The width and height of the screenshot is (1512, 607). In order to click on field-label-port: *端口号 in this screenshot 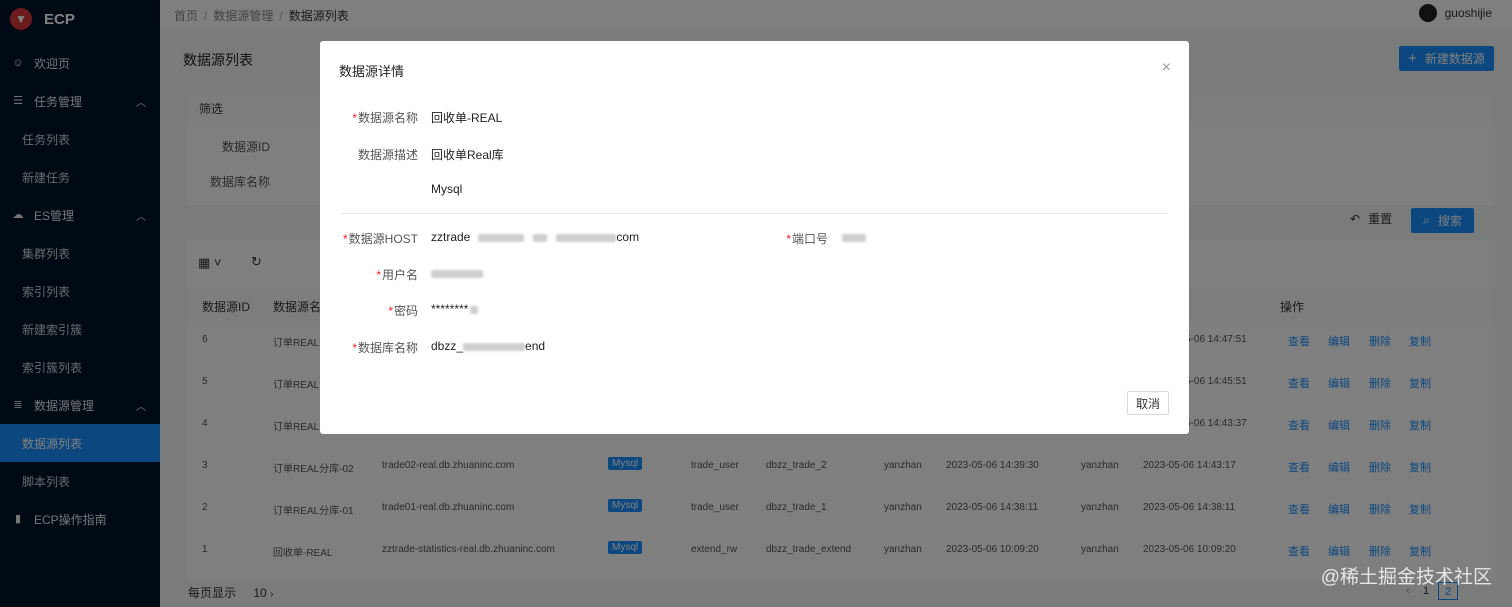, I will do `click(807, 238)`.